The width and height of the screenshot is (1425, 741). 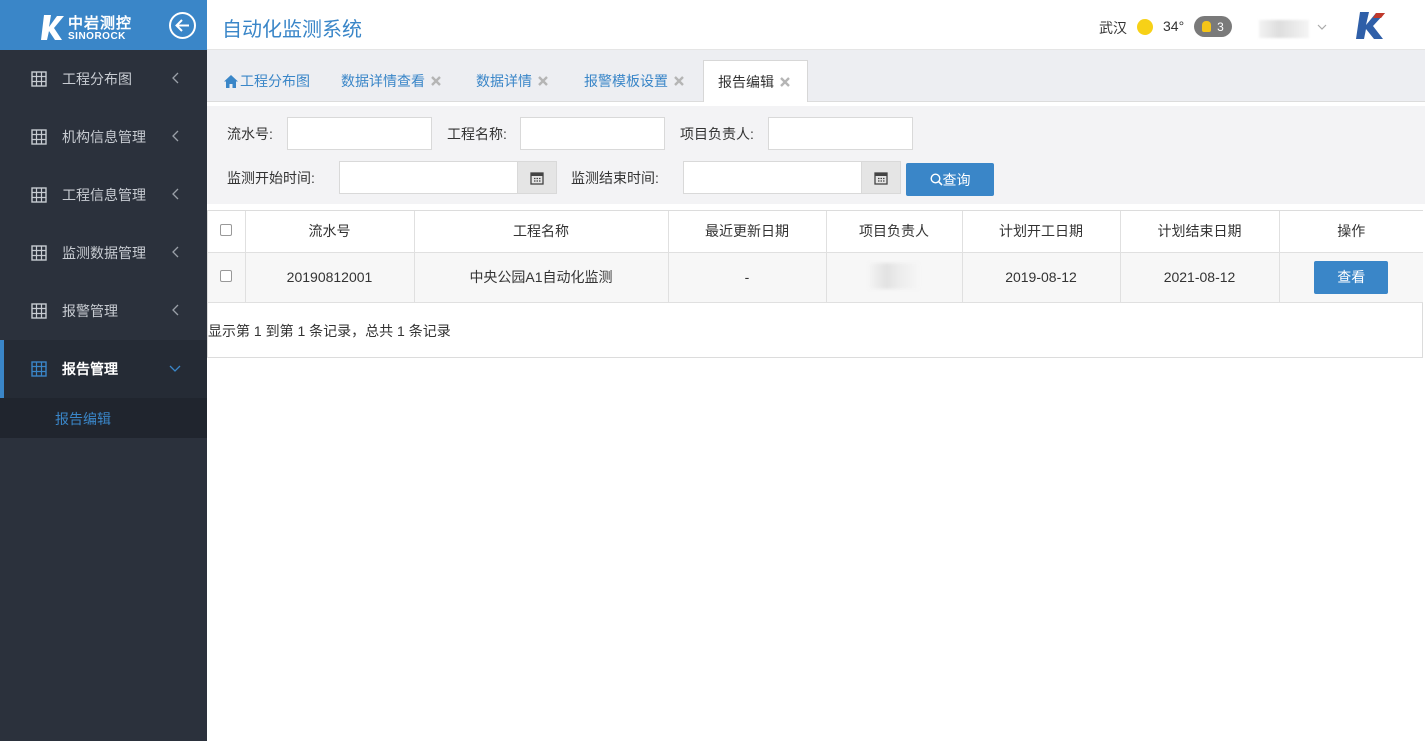 I want to click on column-header: 工程名称, so click(x=541, y=232).